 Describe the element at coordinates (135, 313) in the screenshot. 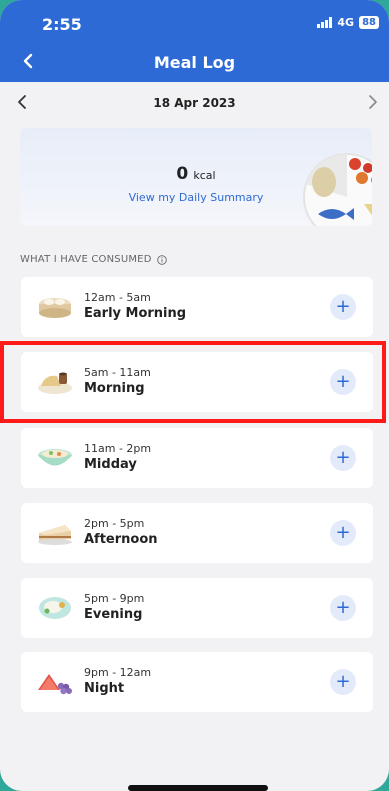

I see `meal-name: Early Morning` at that location.